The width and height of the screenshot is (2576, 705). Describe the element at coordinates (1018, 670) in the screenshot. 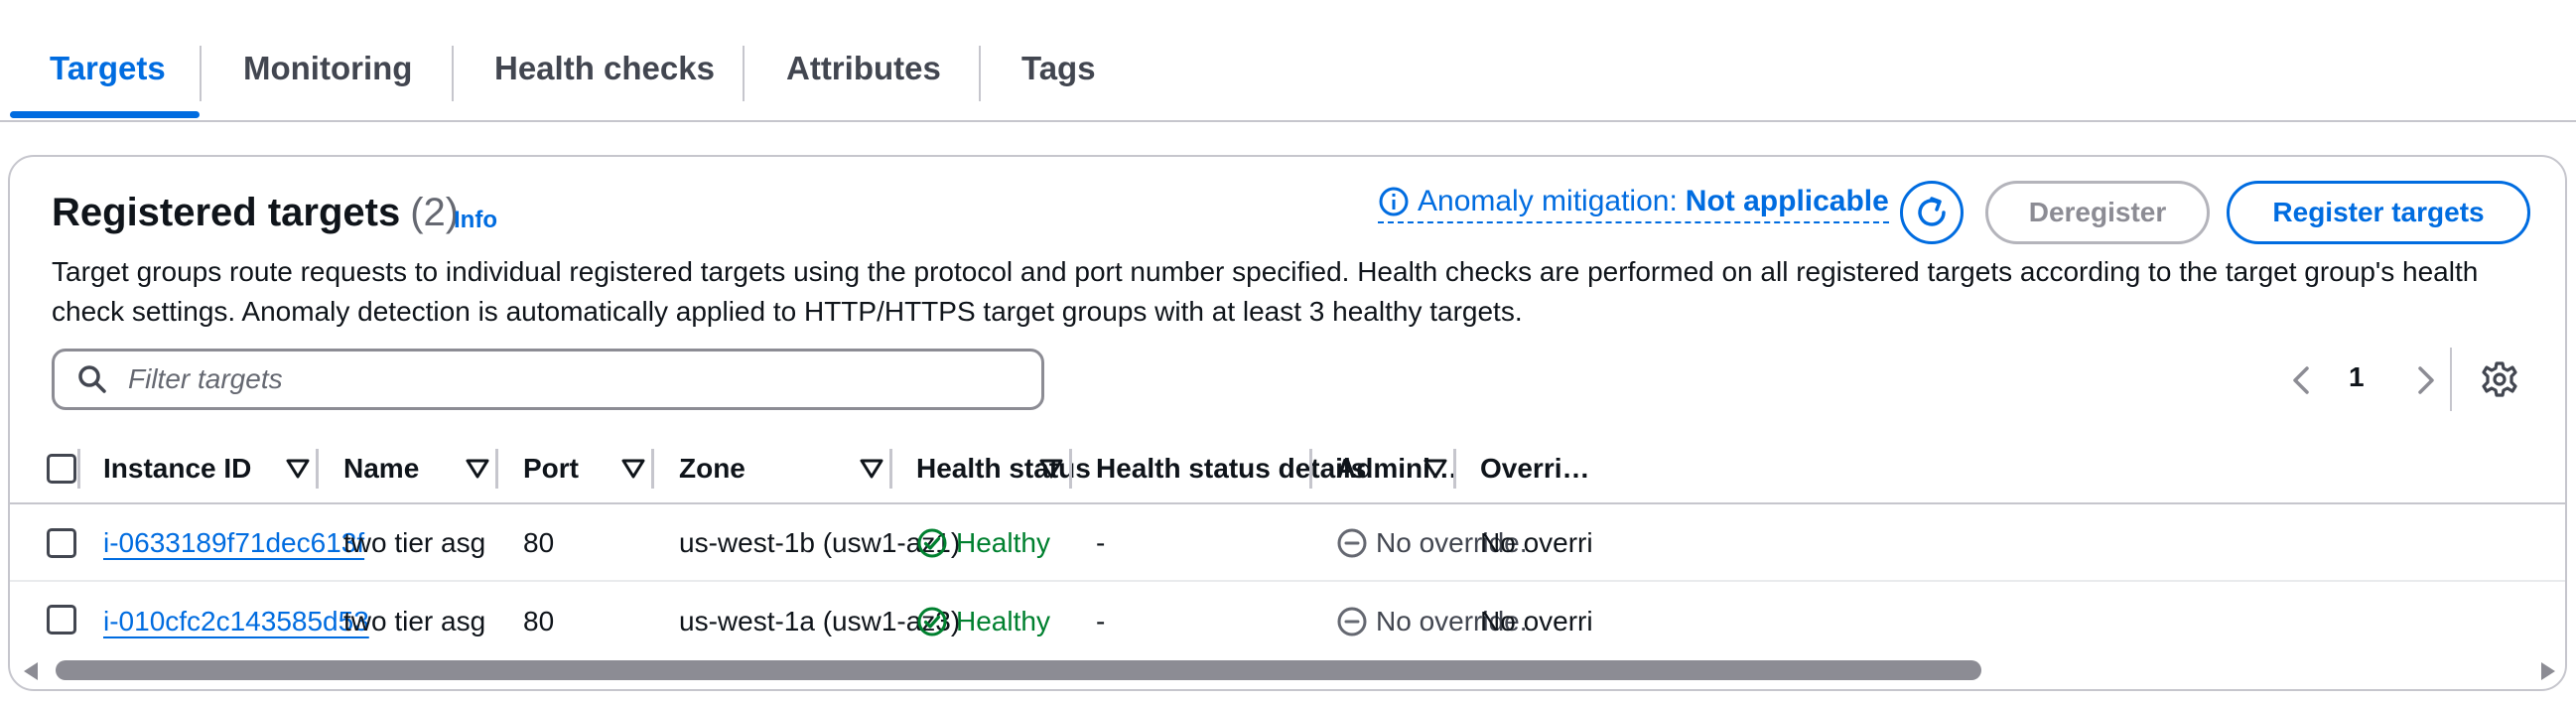

I see `horizontal-scrollbar-thumb` at that location.